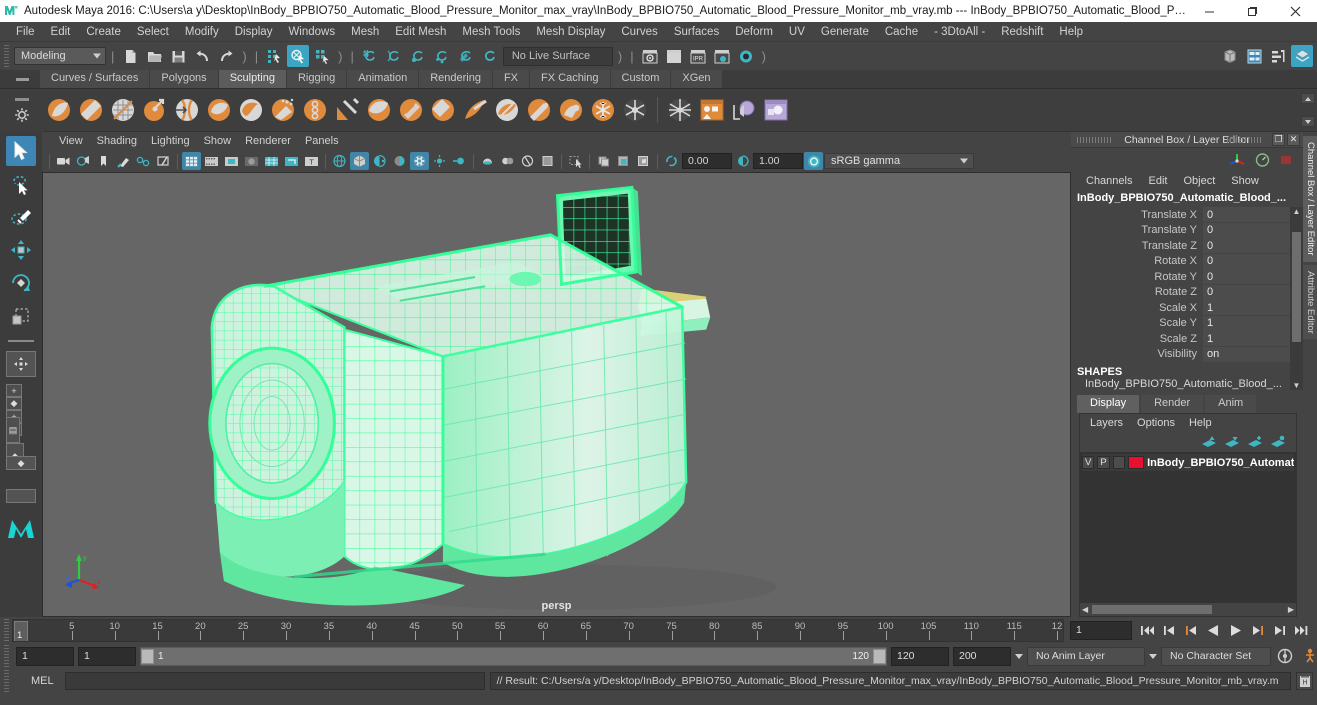 Image resolution: width=1317 pixels, height=705 pixels. What do you see at coordinates (419, 161) in the screenshot?
I see `shadows-icon` at bounding box center [419, 161].